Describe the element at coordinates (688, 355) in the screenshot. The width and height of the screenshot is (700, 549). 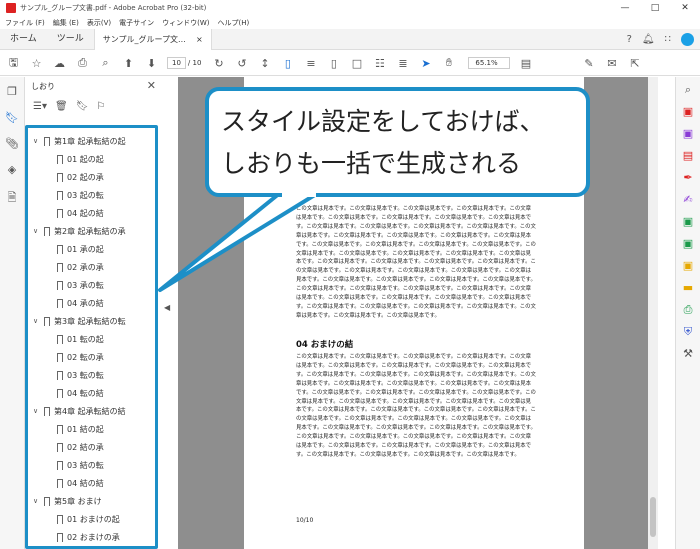
I see `more-tools-icon: ⚒` at that location.